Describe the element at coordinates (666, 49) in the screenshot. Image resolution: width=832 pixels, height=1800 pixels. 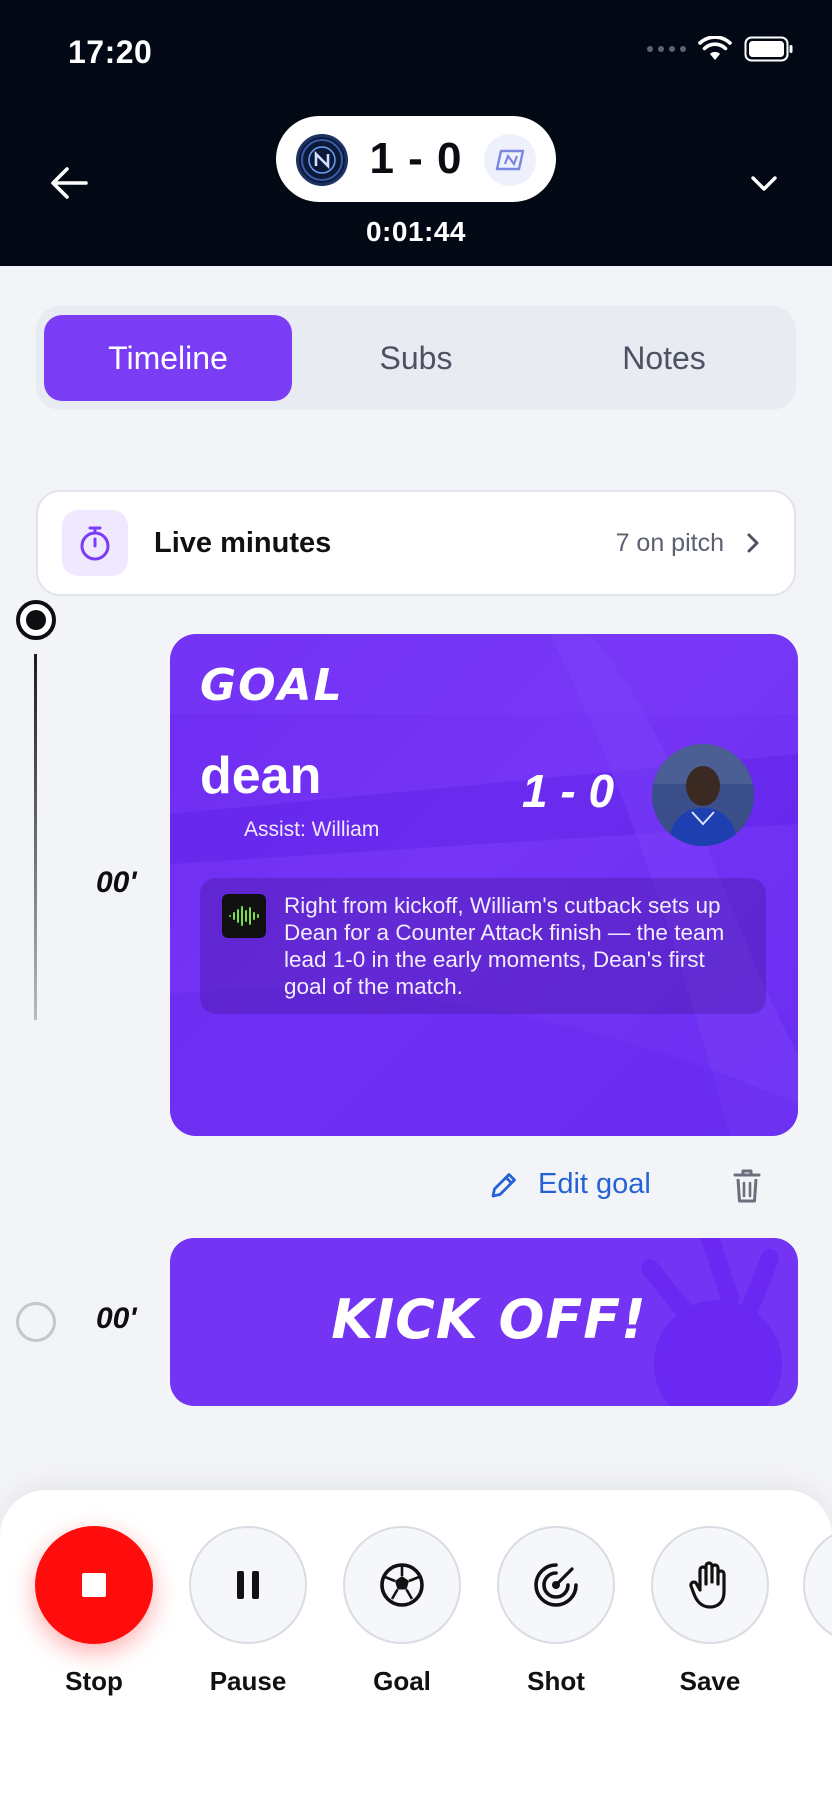
I see `signal-icon` at that location.